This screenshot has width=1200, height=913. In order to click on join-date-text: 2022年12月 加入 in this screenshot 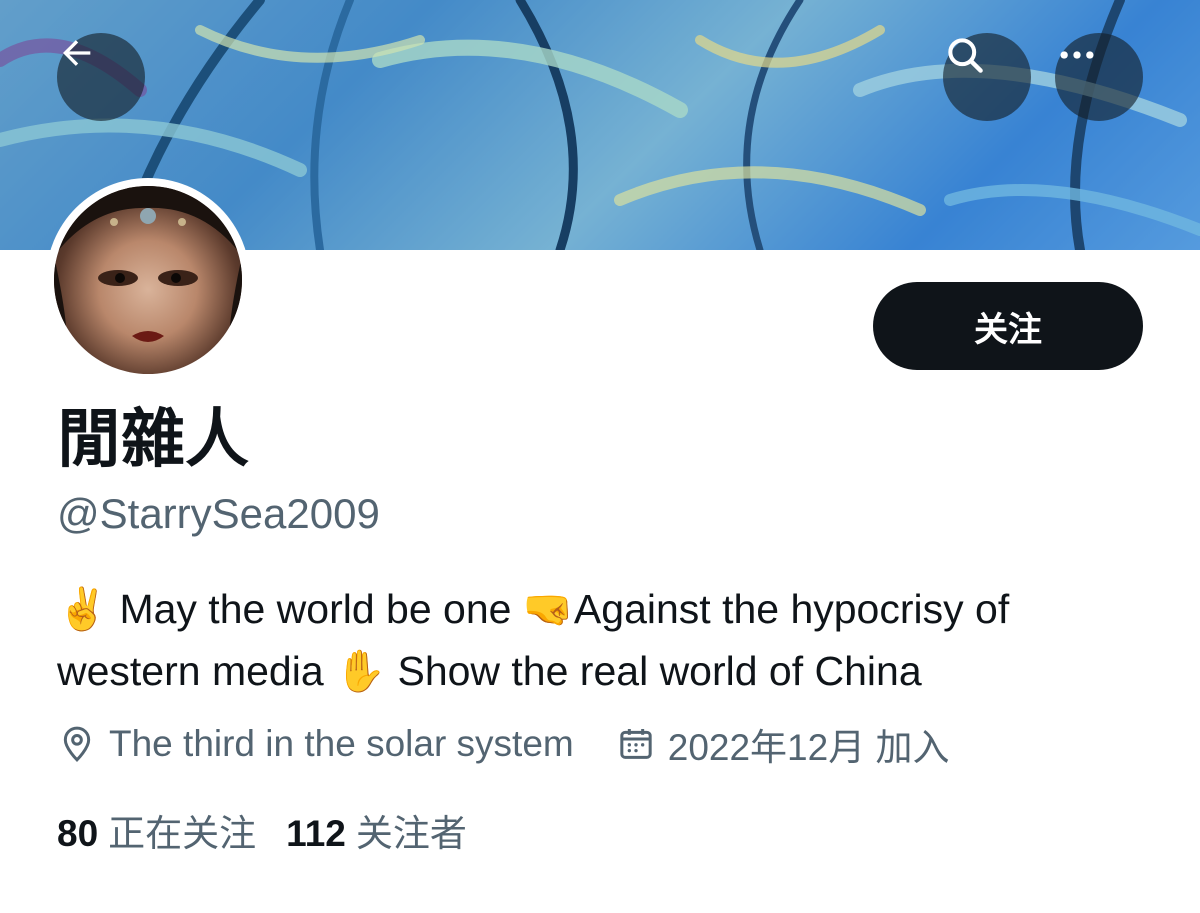, I will do `click(808, 747)`.